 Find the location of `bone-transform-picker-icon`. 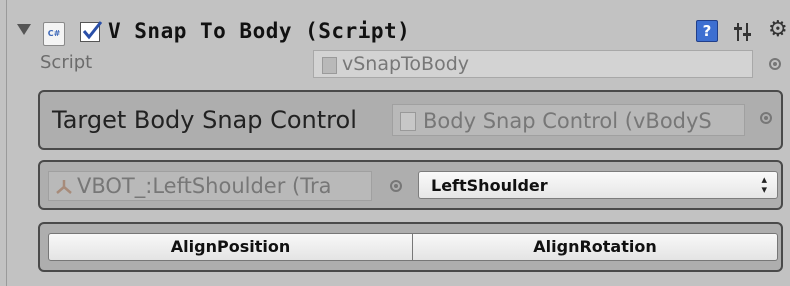

bone-transform-picker-icon is located at coordinates (396, 186).